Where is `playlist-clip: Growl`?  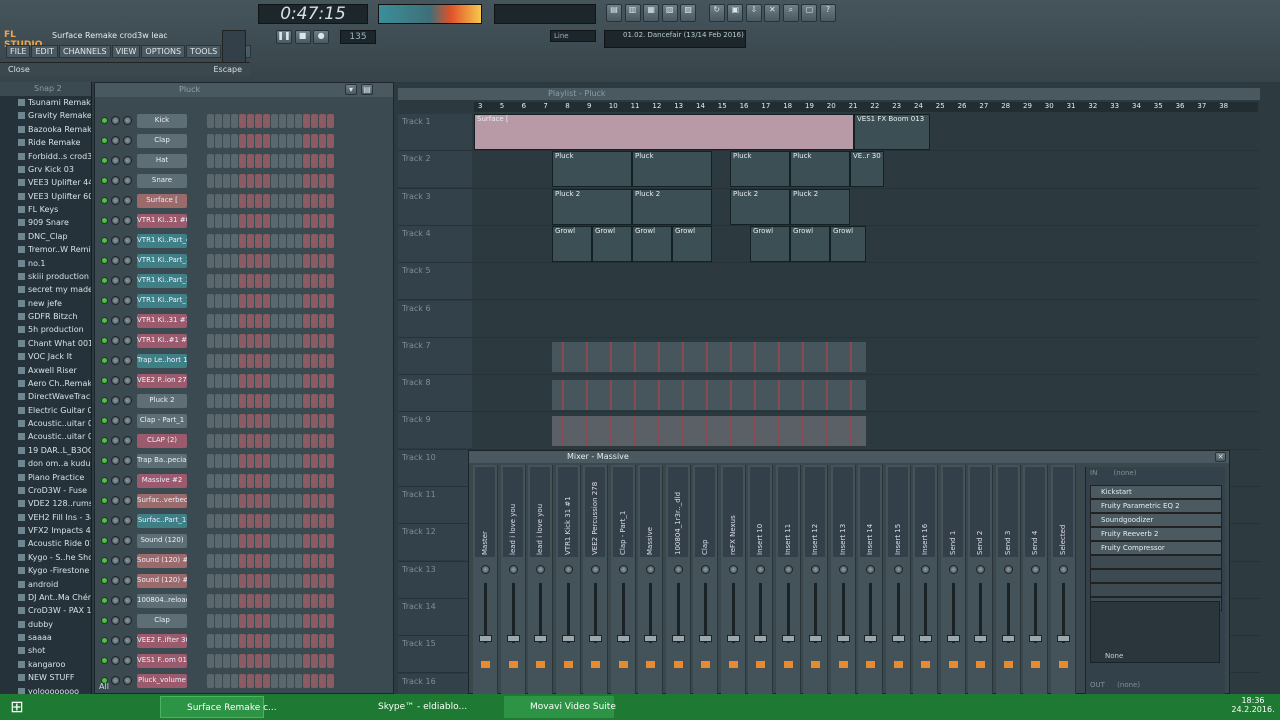
playlist-clip: Growl is located at coordinates (848, 244).